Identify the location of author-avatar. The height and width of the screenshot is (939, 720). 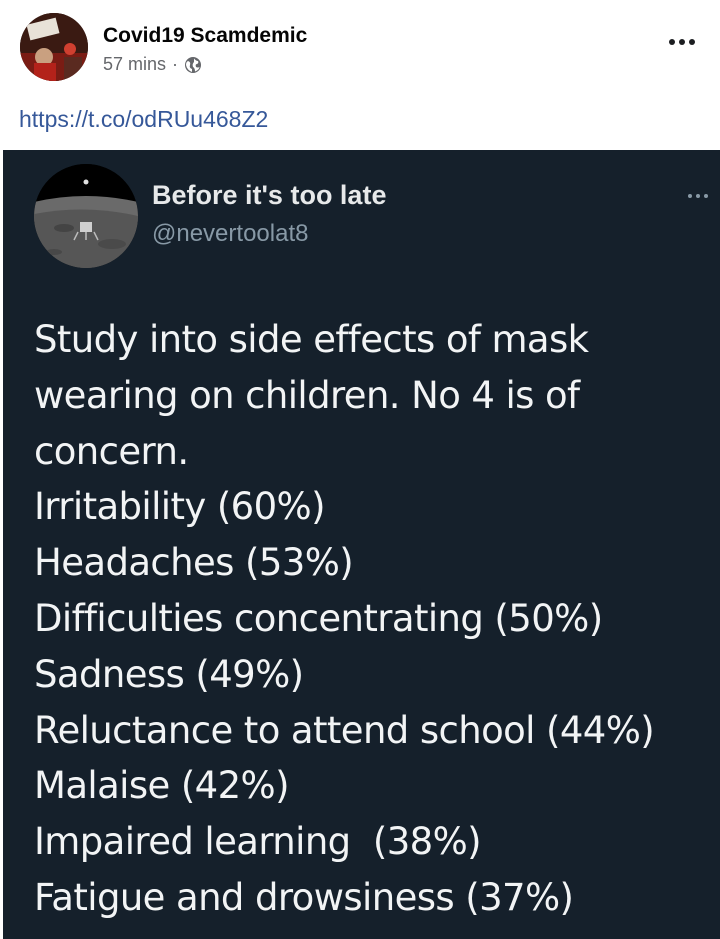
(54, 47).